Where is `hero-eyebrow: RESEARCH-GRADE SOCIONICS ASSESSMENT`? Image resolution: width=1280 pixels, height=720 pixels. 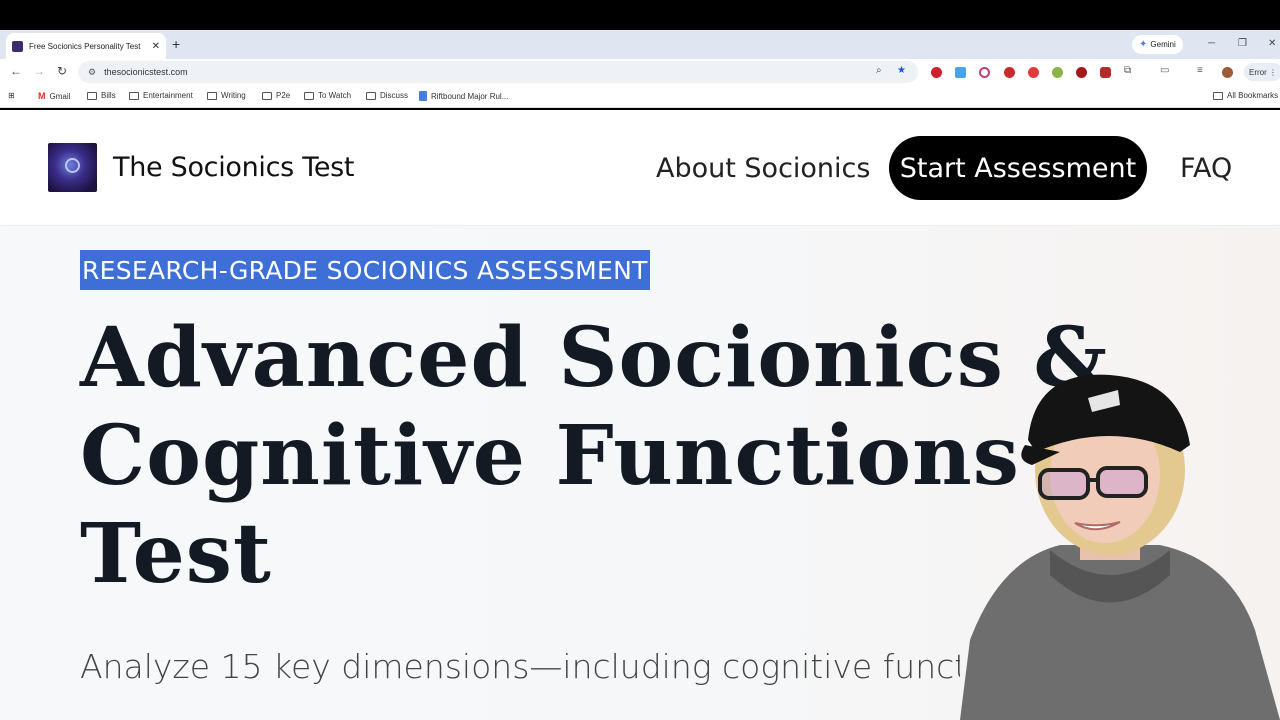
hero-eyebrow: RESEARCH-GRADE SOCIONICS ASSESSMENT is located at coordinates (365, 270).